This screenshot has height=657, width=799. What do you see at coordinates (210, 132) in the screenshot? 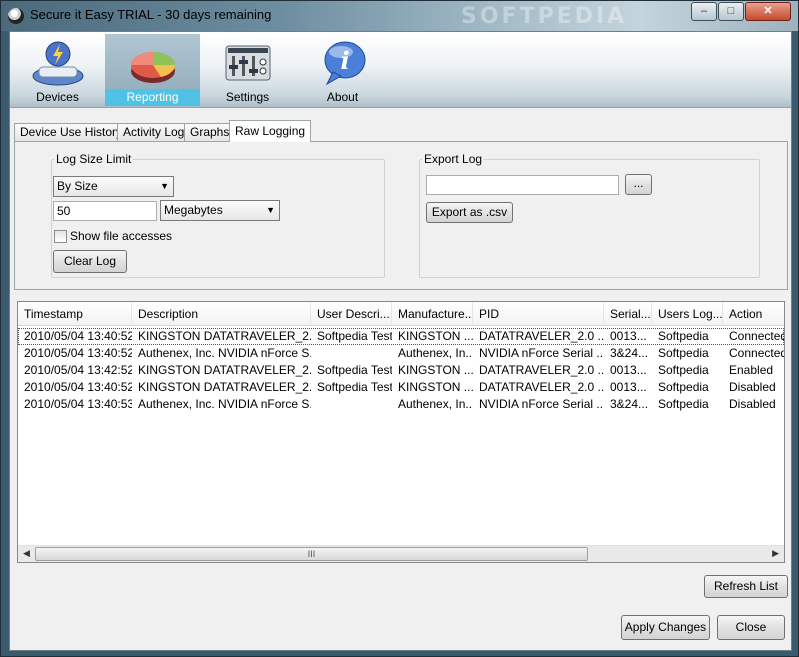
I see `tab-graphs: Graphs` at bounding box center [210, 132].